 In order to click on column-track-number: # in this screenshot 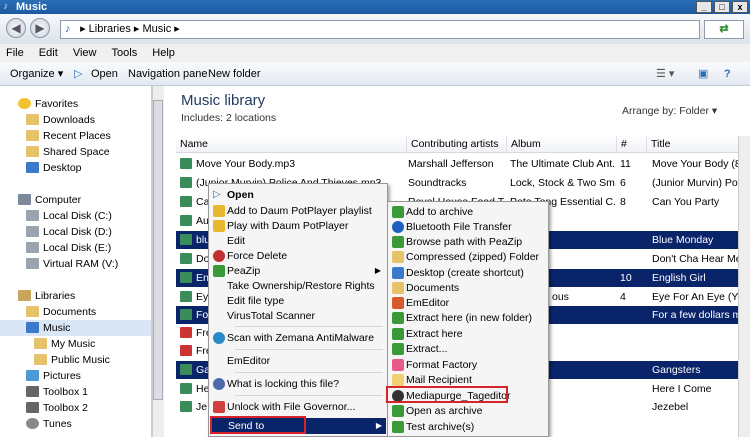, I will do `click(631, 144)`.